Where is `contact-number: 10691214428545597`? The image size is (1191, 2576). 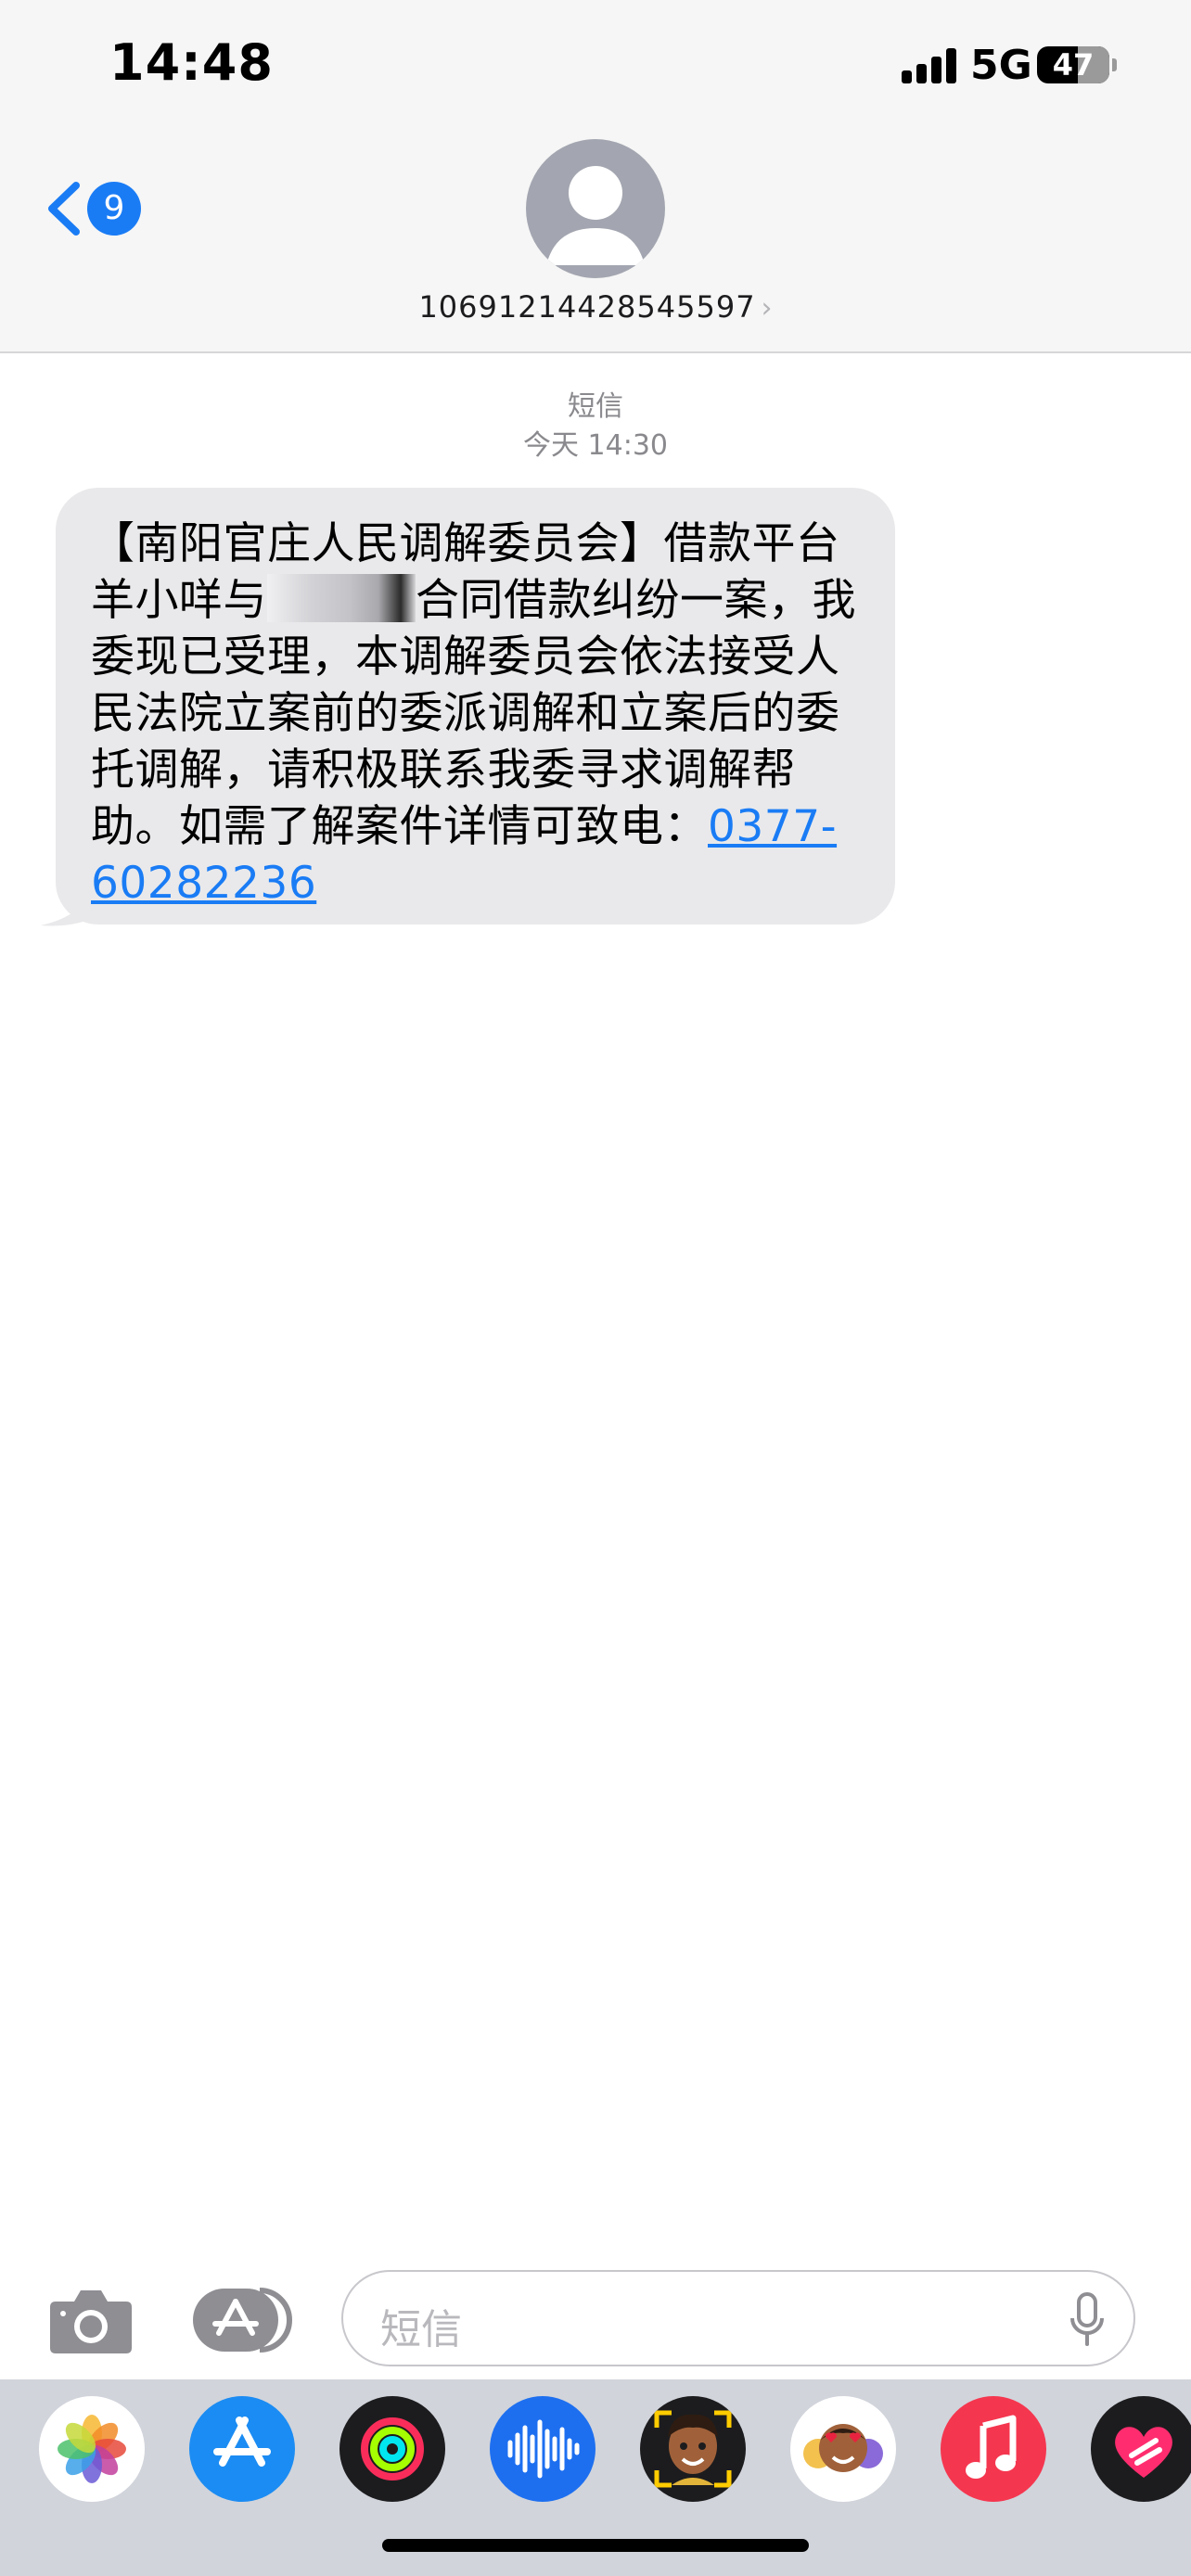
contact-number: 10691214428545597 is located at coordinates (587, 307).